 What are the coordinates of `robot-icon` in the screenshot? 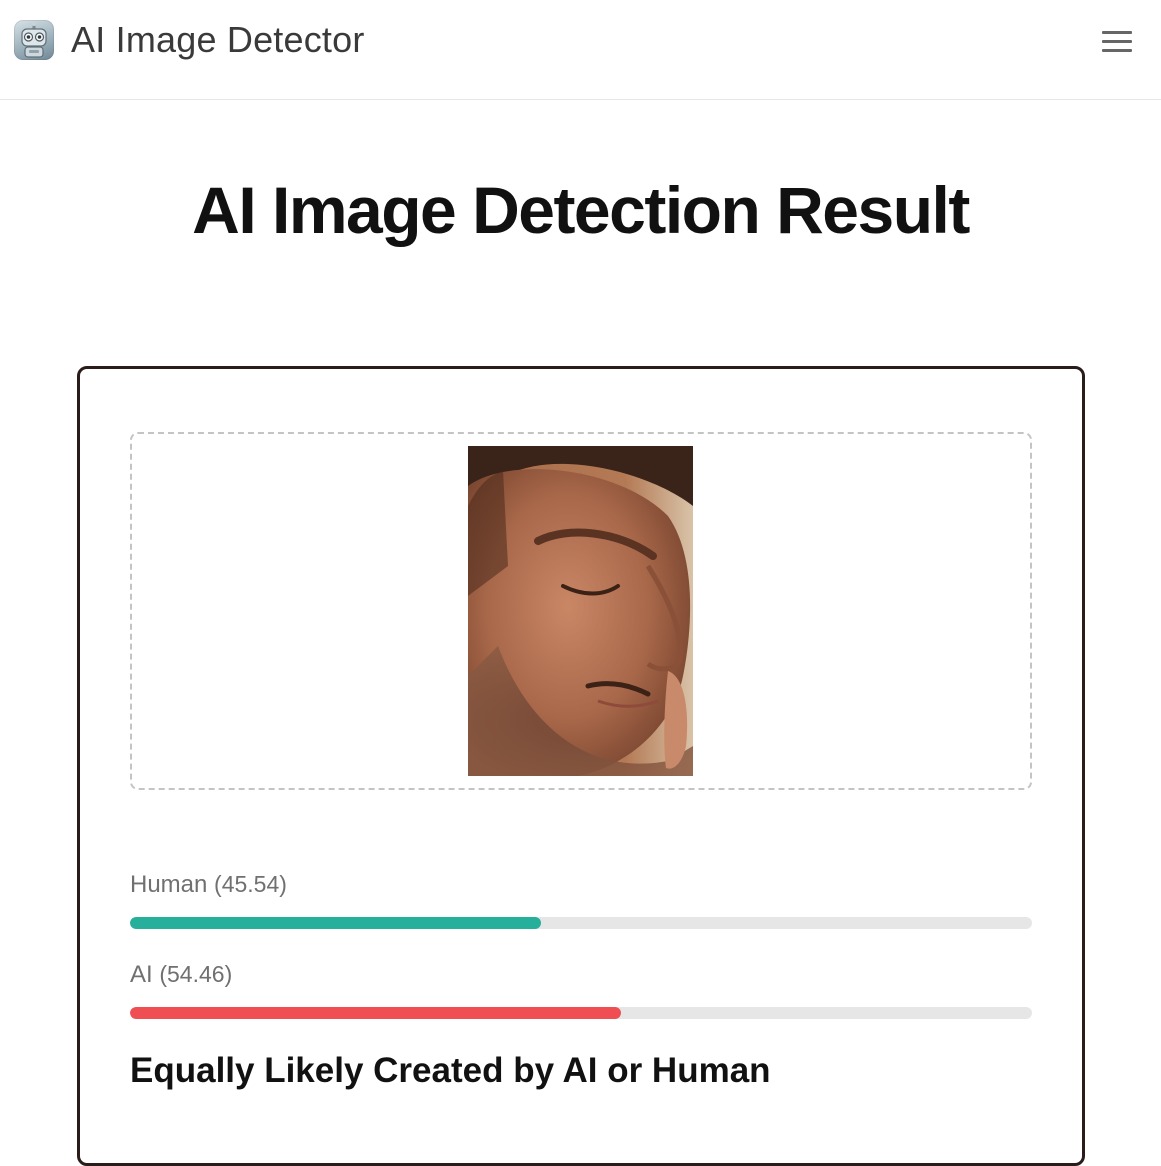 It's located at (34, 40).